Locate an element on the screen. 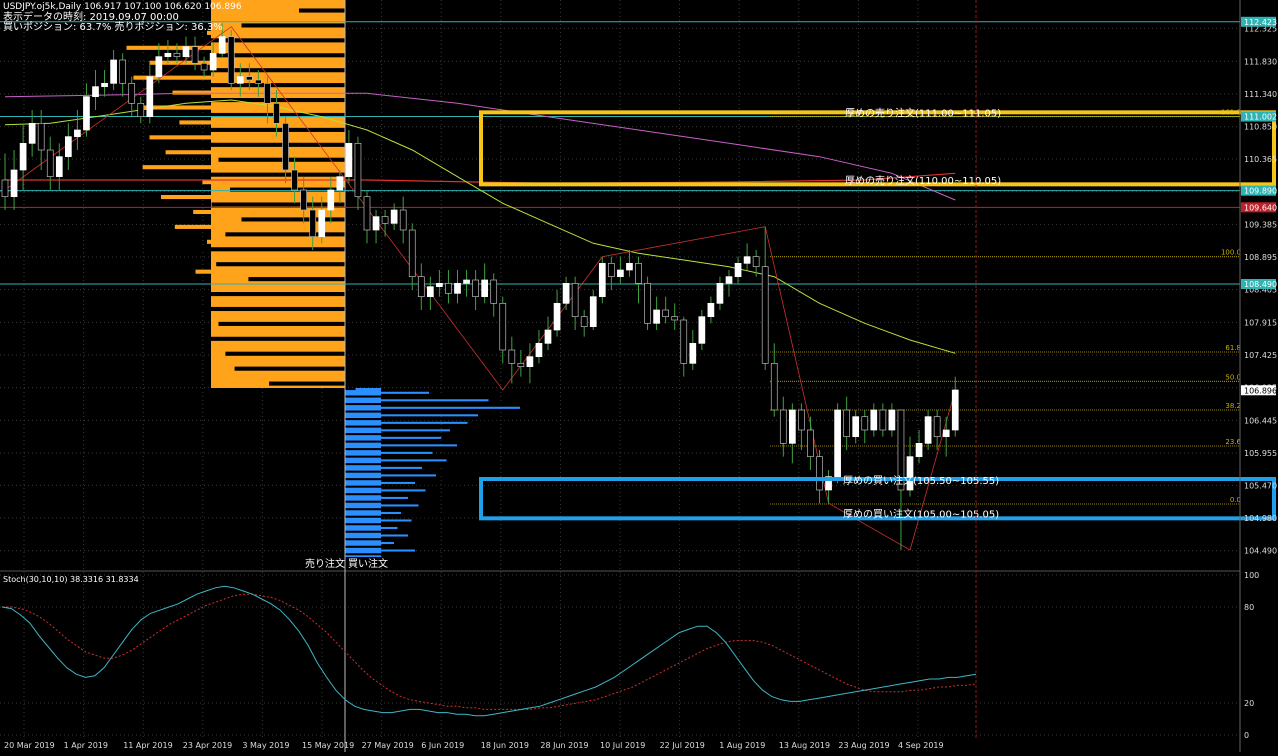  y-tick-label: 110.365 is located at coordinates (1260, 159).